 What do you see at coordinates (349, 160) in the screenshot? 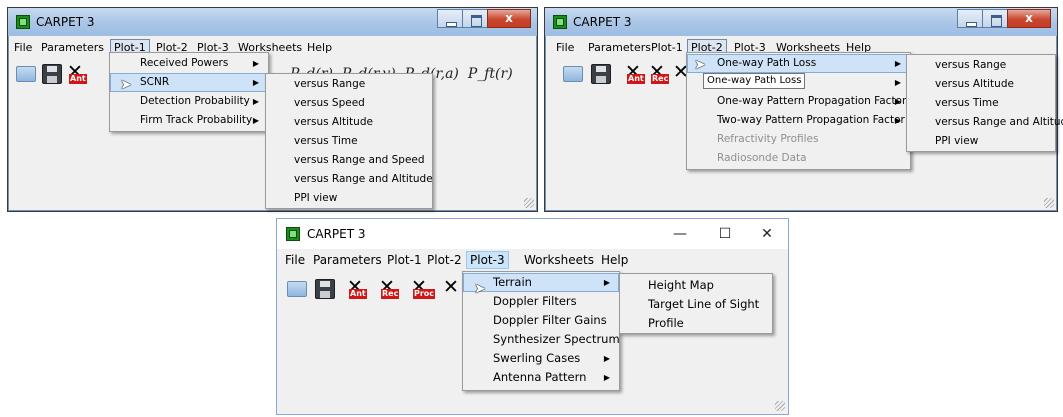
I see `submenu-item: versus Range and Speed` at bounding box center [349, 160].